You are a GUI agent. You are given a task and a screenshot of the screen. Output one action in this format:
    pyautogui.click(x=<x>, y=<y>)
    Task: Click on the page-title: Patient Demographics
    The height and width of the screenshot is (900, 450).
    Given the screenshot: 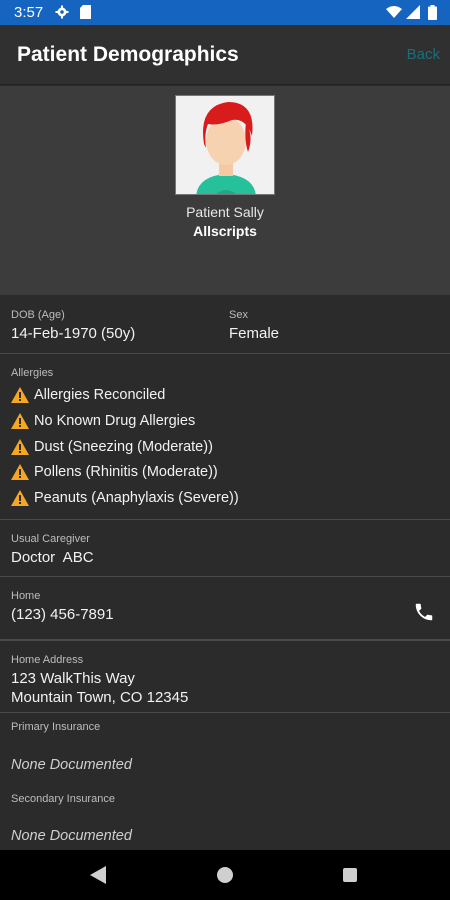 What is the action you would take?
    pyautogui.click(x=128, y=54)
    